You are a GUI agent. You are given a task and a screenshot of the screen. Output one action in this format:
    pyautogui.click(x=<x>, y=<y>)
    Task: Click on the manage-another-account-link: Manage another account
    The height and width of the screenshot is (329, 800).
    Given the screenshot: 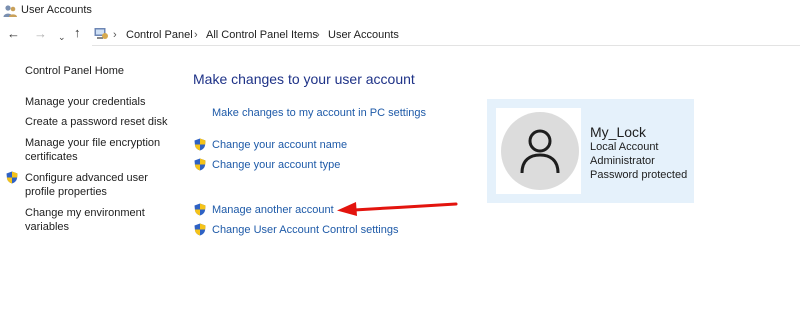 What is the action you would take?
    pyautogui.click(x=273, y=210)
    